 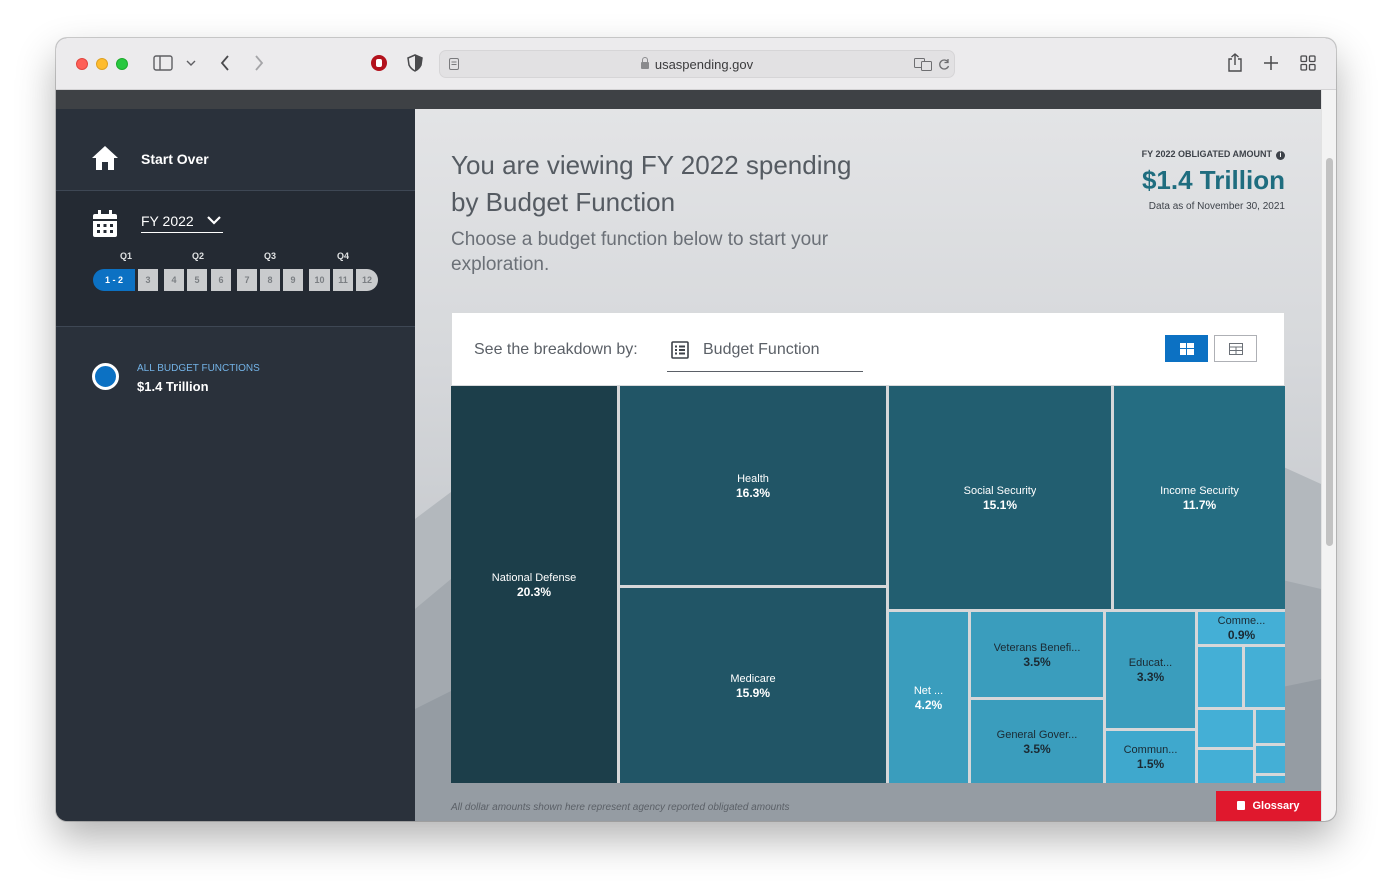 I want to click on start-over-link: Start Over, so click(x=175, y=159).